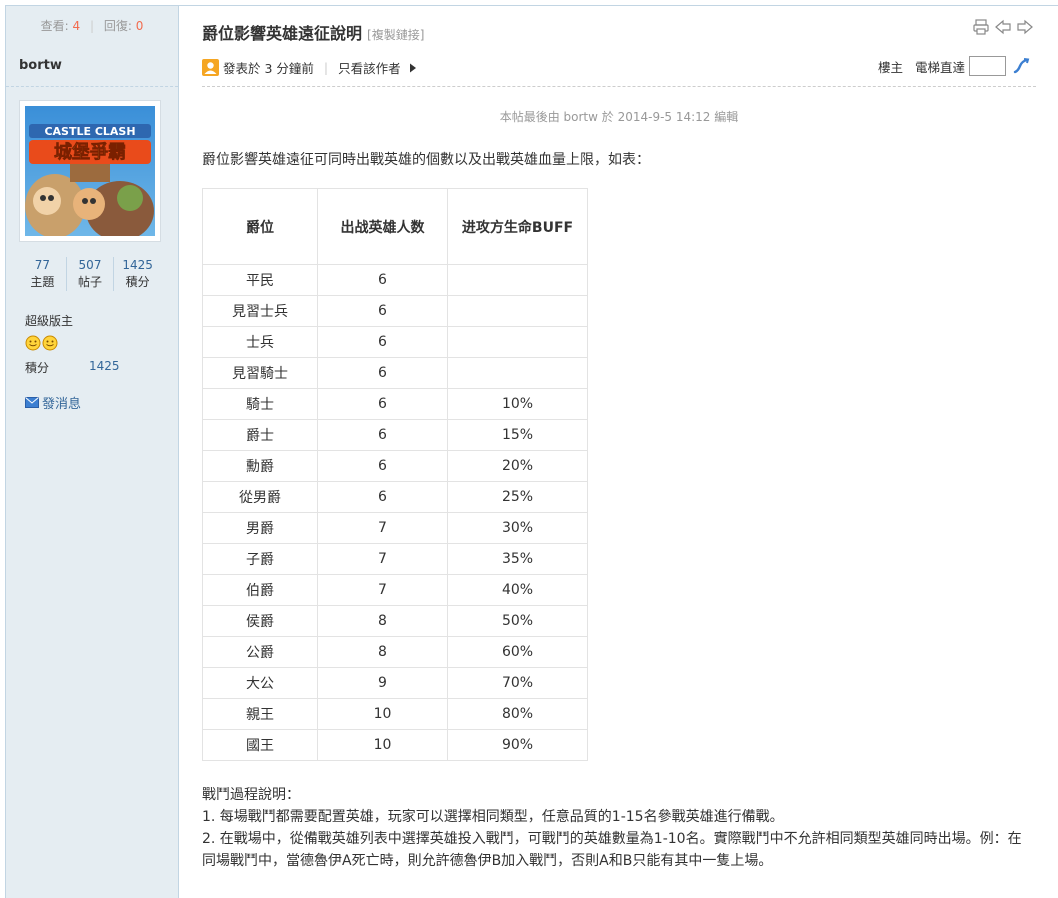 Image resolution: width=1058 pixels, height=898 pixels. What do you see at coordinates (395, 280) in the screenshot?
I see `table-row: 平民 6` at bounding box center [395, 280].